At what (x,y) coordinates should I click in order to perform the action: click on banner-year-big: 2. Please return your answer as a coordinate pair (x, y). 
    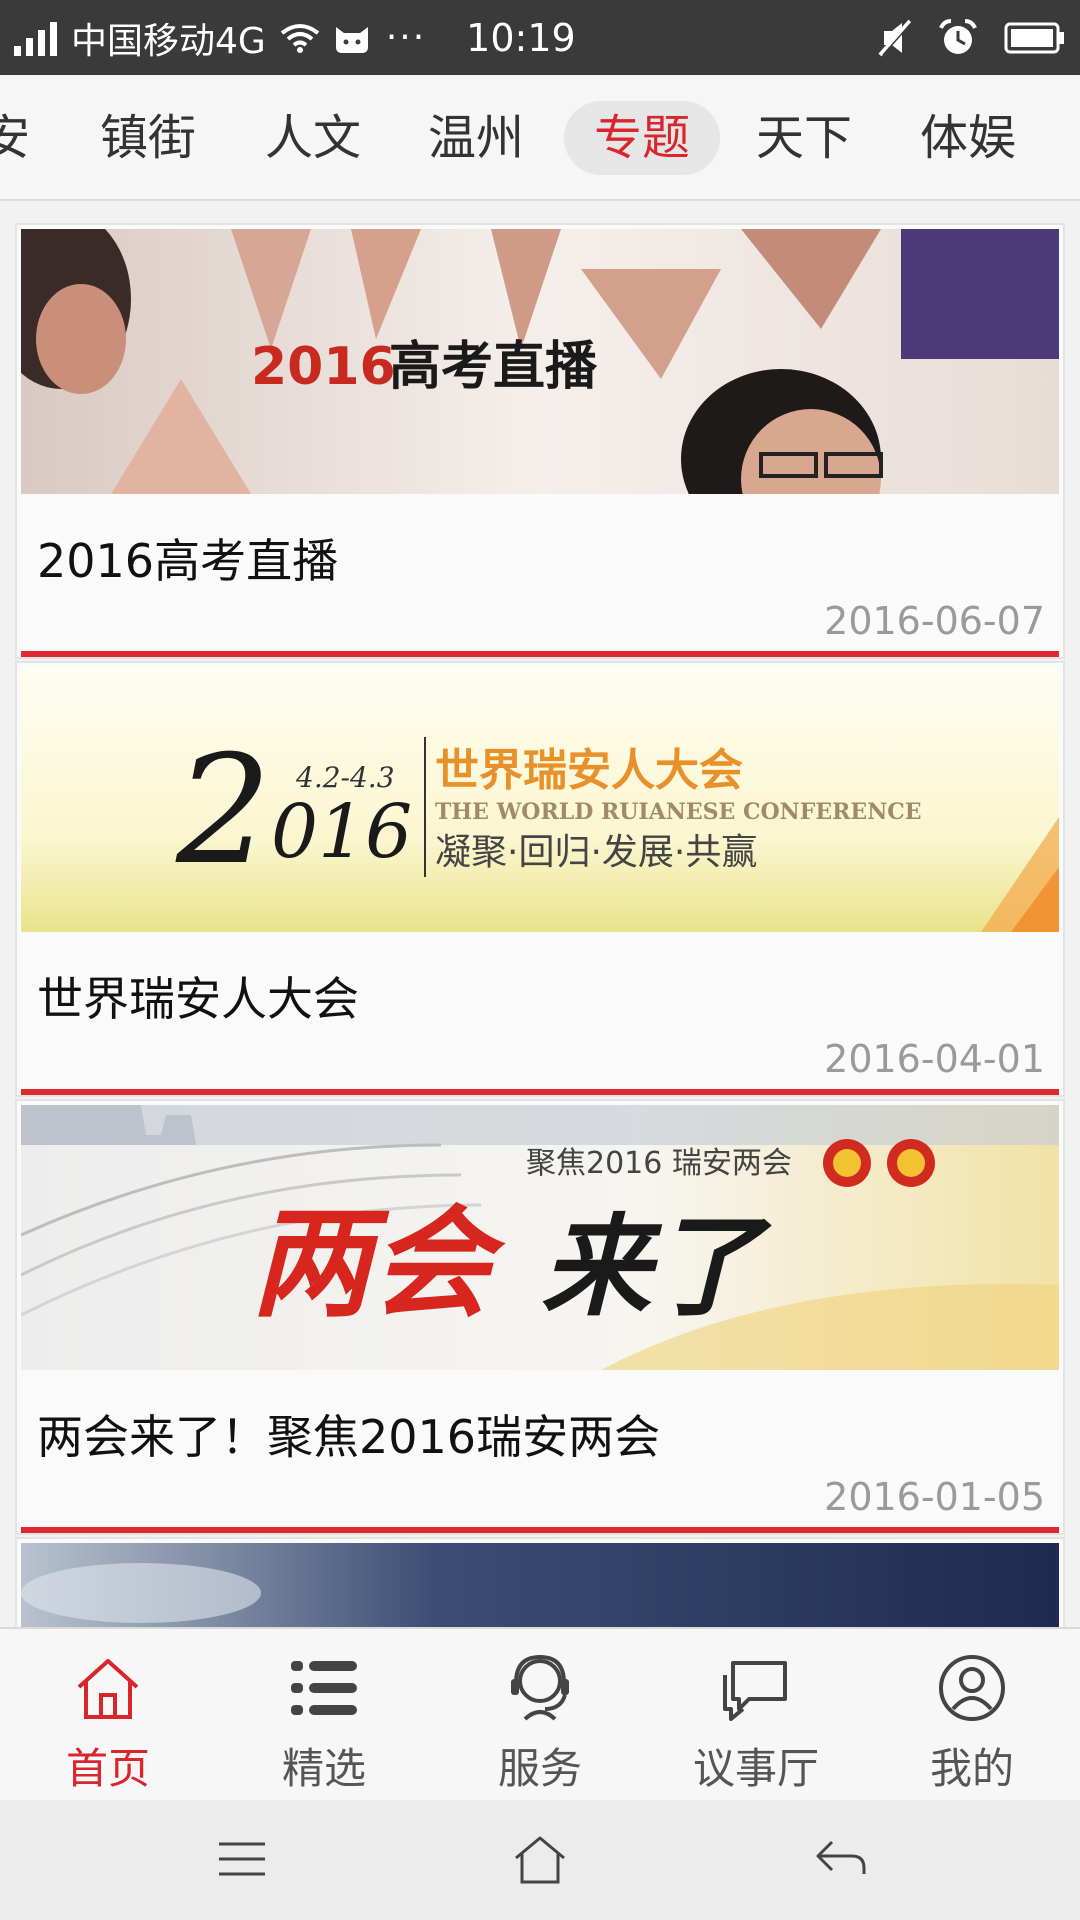
    Looking at the image, I should click on (223, 811).